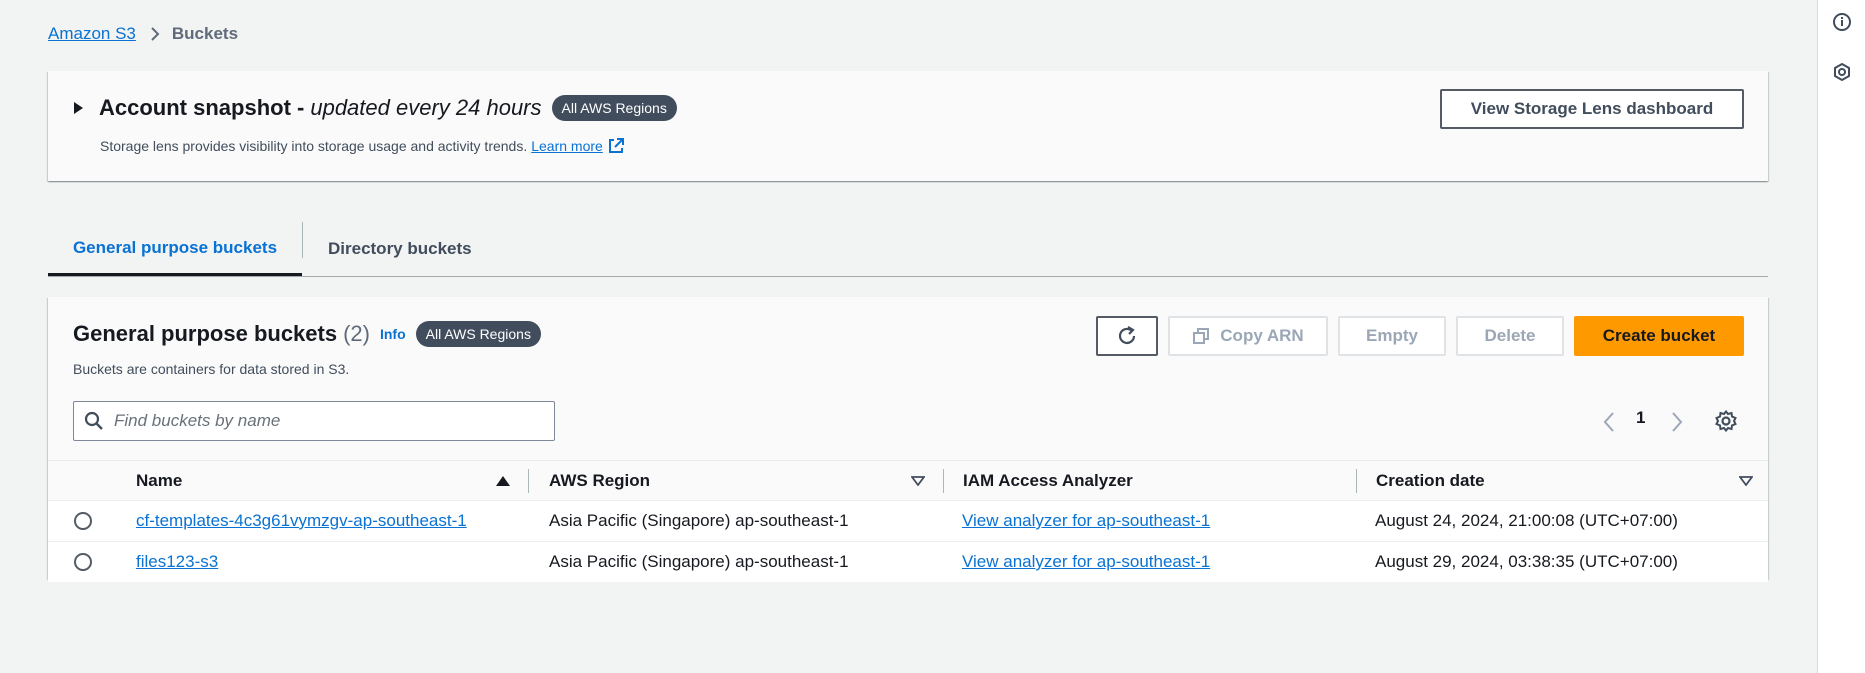 This screenshot has height=673, width=1865. I want to click on tab-directory-buckets: Directory buckets, so click(400, 248).